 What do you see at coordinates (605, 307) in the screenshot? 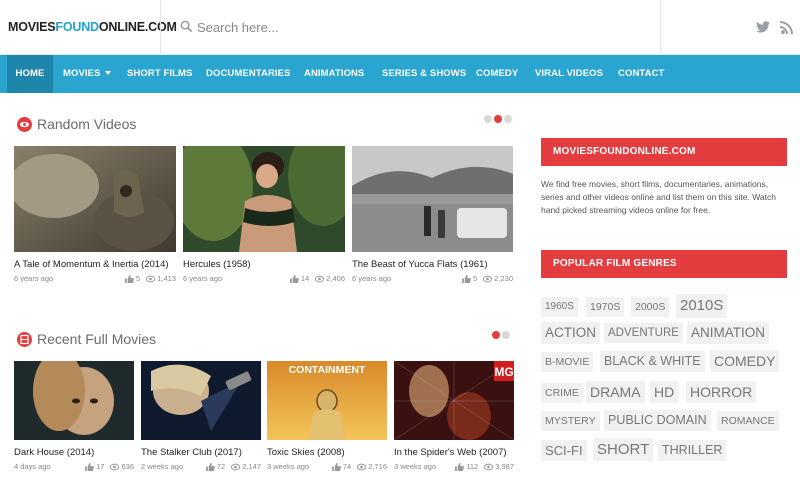
I see `genre-tag: 1970s` at bounding box center [605, 307].